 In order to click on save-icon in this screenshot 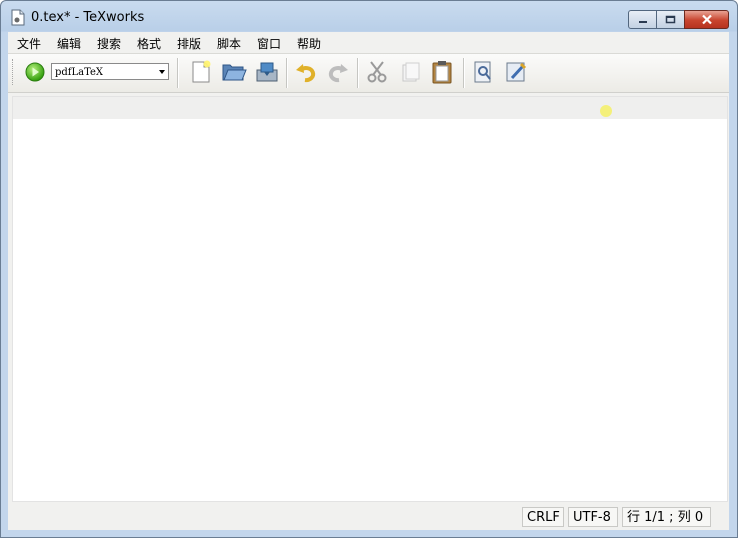, I will do `click(267, 72)`.